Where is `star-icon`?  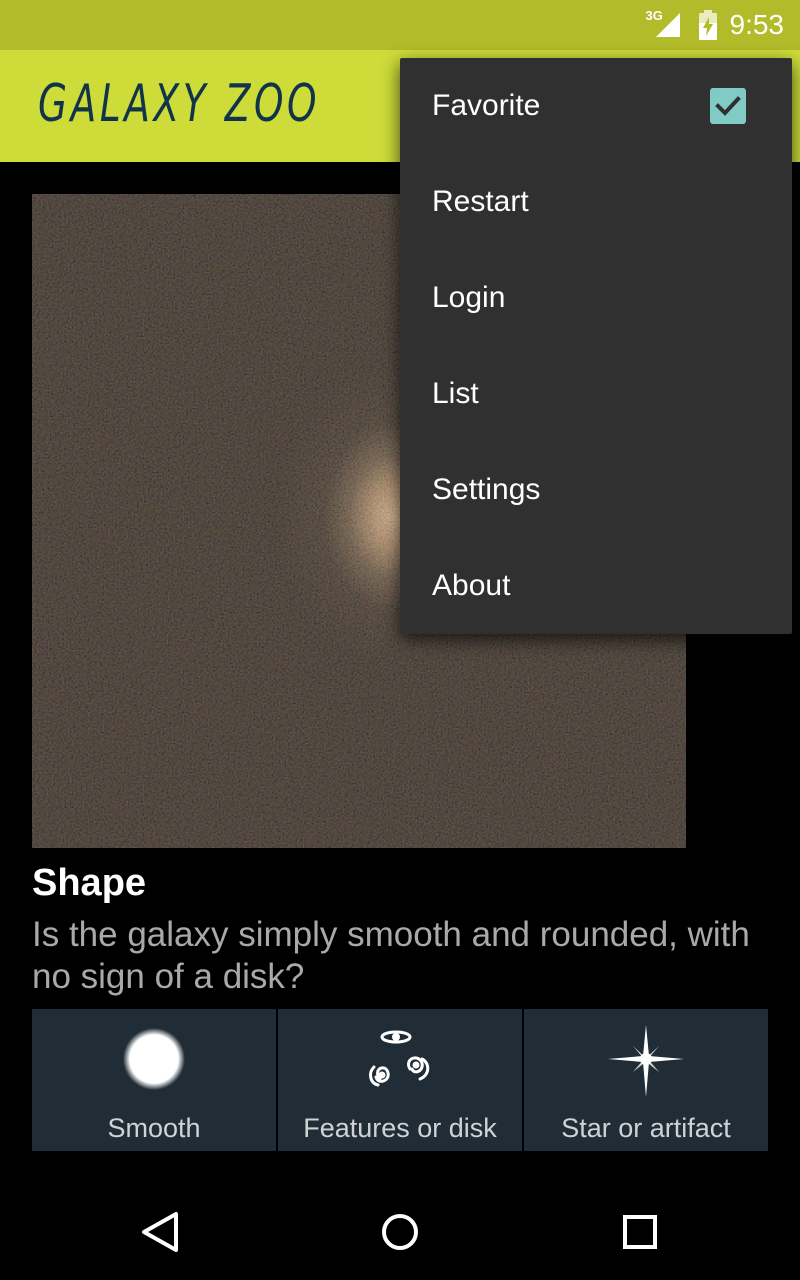
star-icon is located at coordinates (646, 1063).